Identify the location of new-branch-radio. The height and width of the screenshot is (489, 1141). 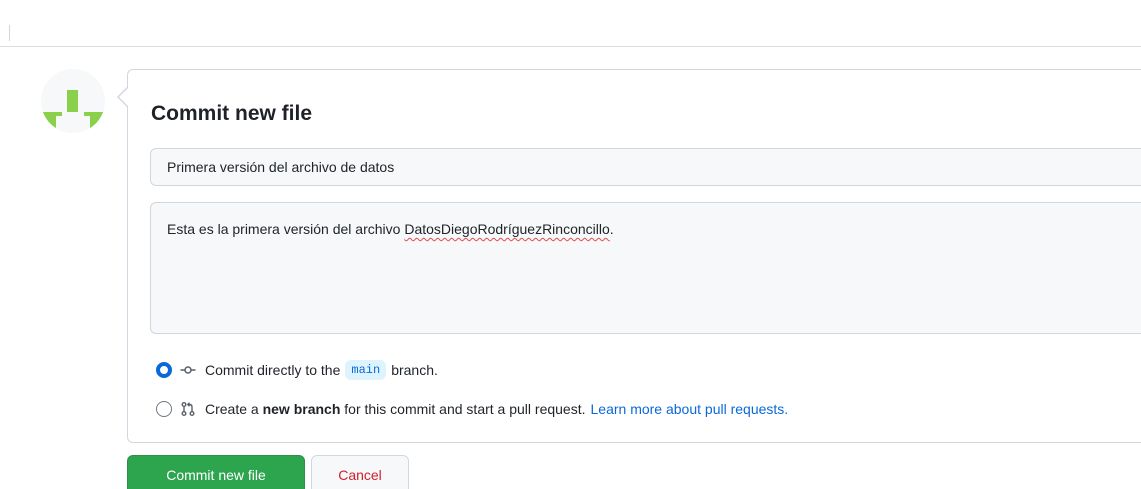
(164, 409).